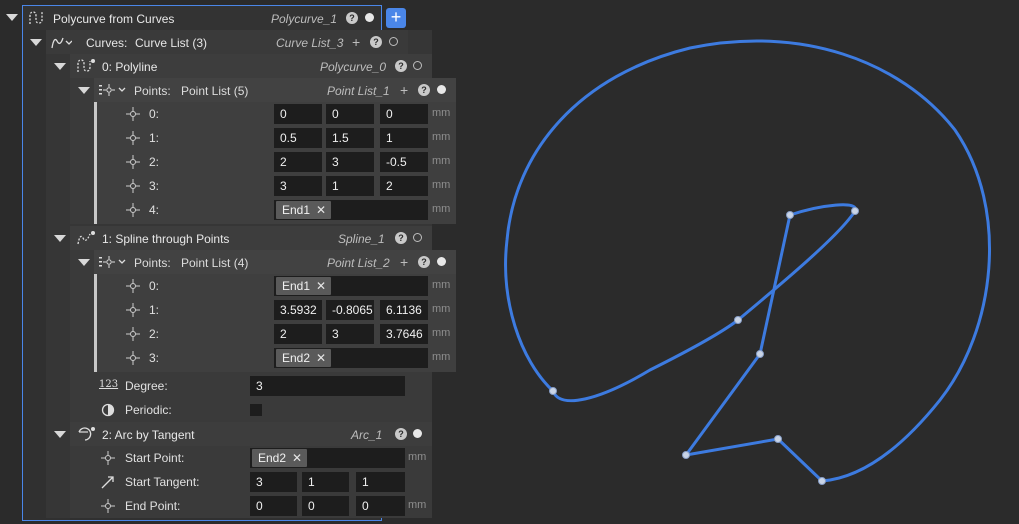 This screenshot has width=1019, height=524. What do you see at coordinates (86, 238) in the screenshot?
I see `spline-icon` at bounding box center [86, 238].